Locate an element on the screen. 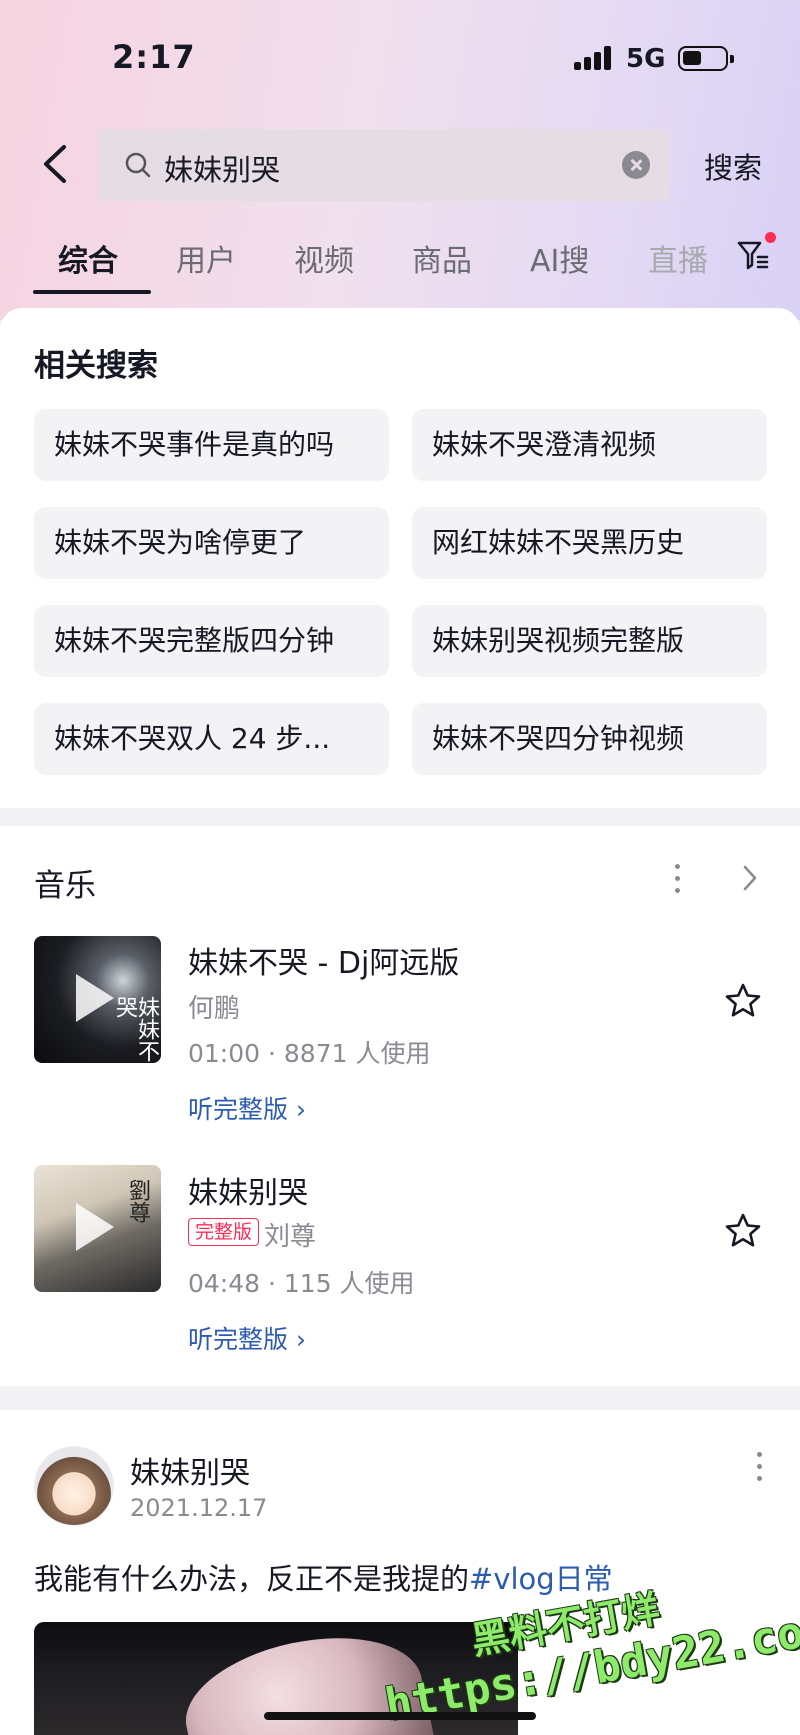 Image resolution: width=800 pixels, height=1735 pixels. search-row: 妹妹别哭 搜索 is located at coordinates (400, 164).